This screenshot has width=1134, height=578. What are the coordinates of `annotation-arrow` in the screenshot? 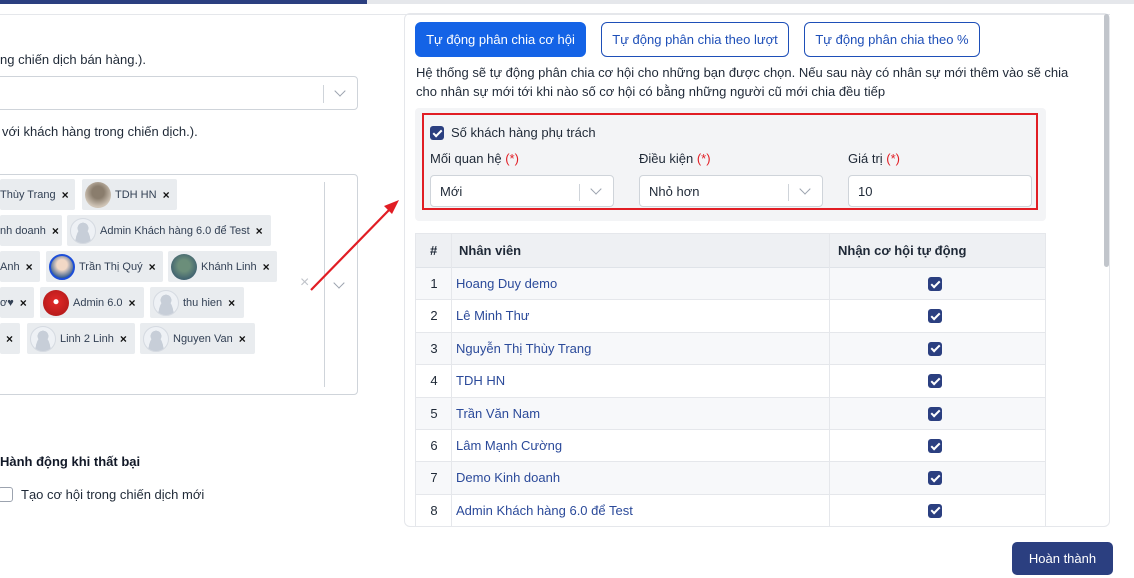 It's located at (354, 245).